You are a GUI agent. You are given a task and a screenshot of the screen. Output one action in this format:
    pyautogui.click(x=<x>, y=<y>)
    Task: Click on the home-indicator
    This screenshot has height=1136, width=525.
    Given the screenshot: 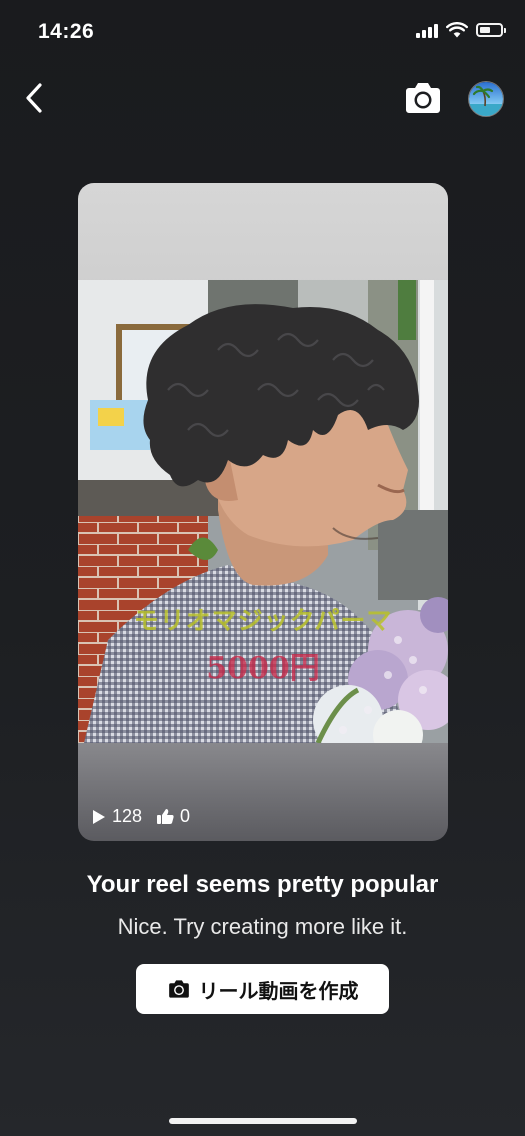 What is the action you would take?
    pyautogui.click(x=263, y=1121)
    